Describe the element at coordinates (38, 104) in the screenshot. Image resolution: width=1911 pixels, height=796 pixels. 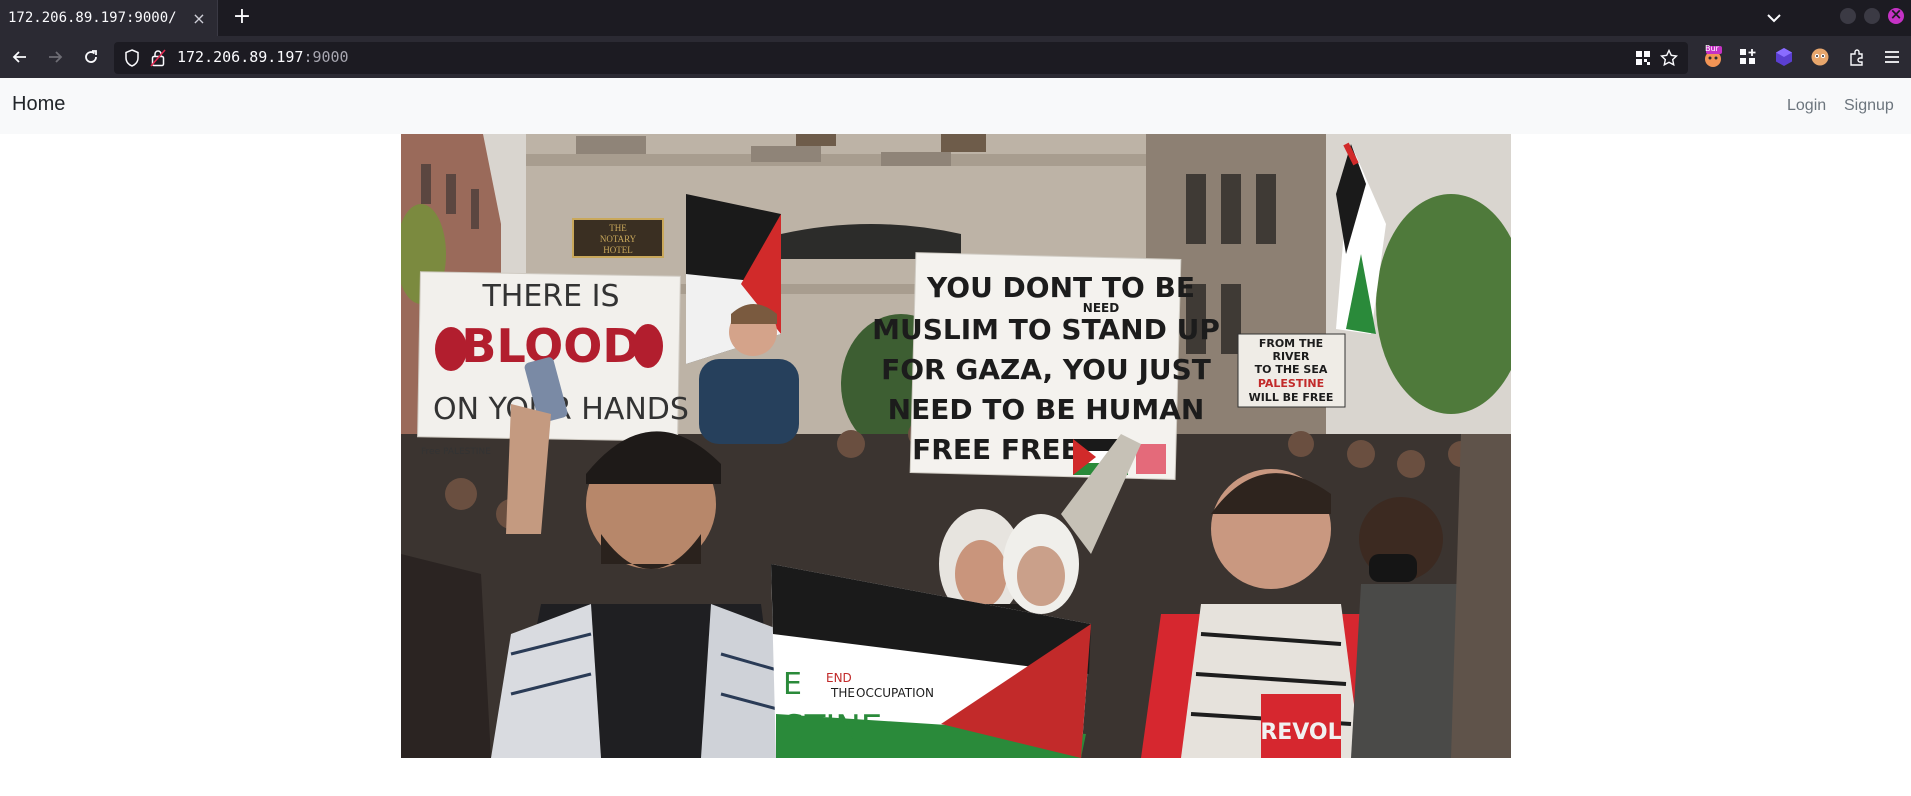
I see `home-brand-link: Home` at that location.